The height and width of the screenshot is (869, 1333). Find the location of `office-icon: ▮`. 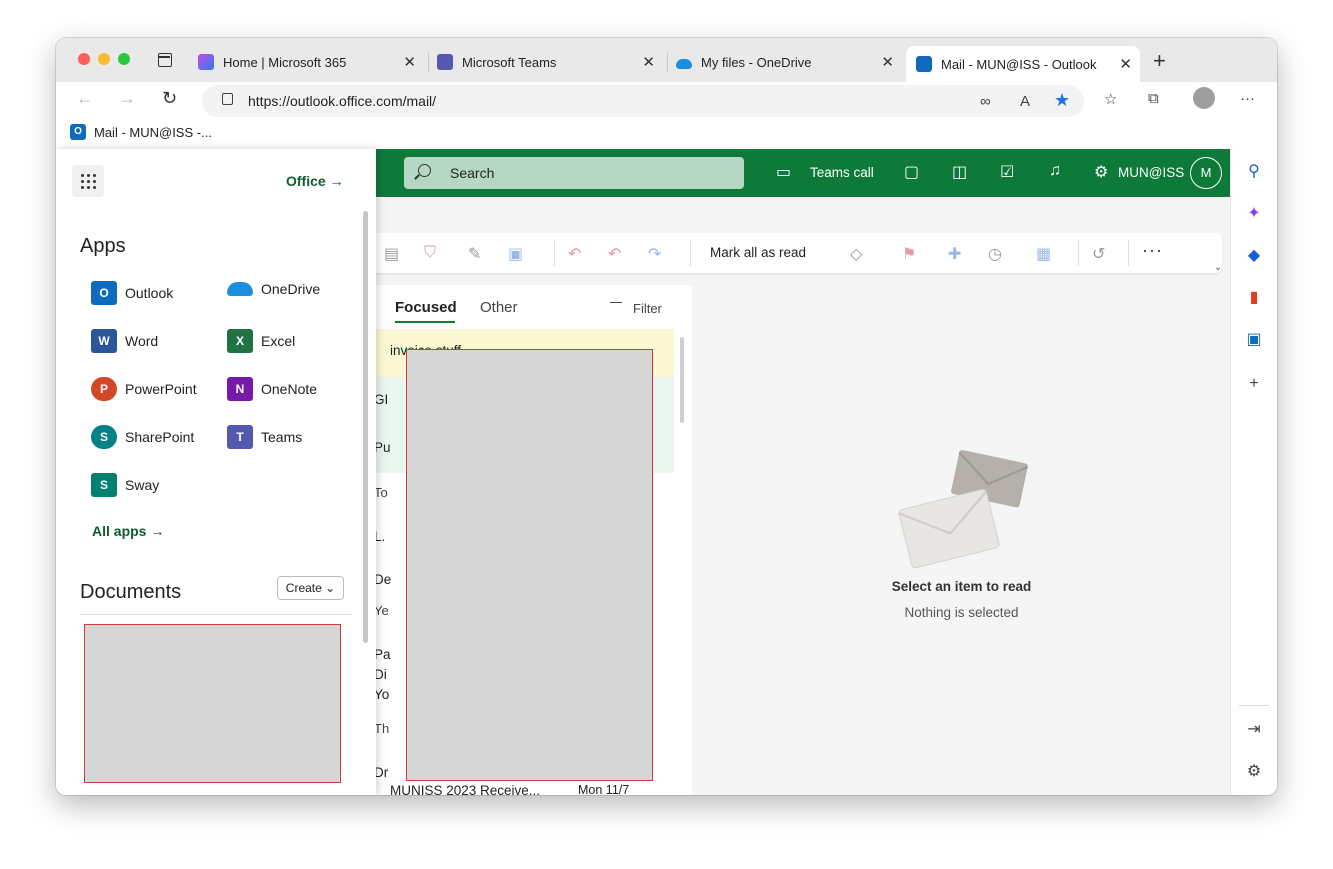

office-icon: ▮ is located at coordinates (1254, 298).